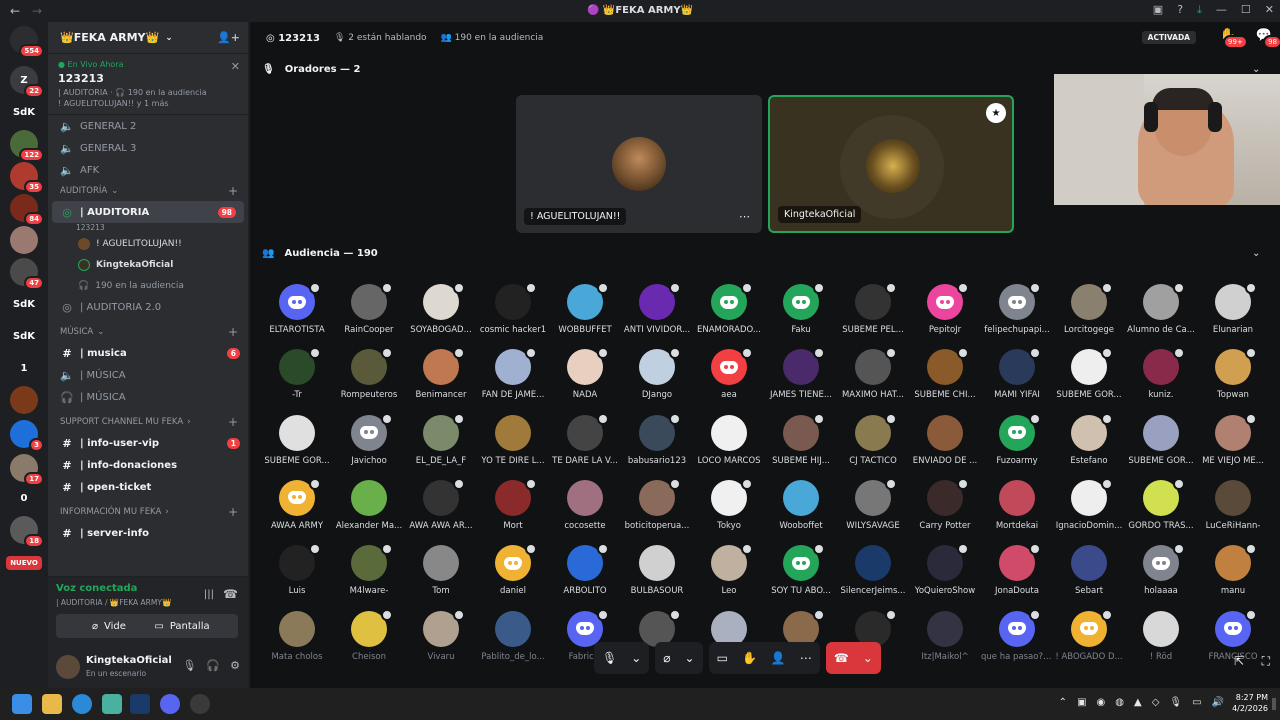 The height and width of the screenshot is (720, 1280). Describe the element at coordinates (235, 665) in the screenshot. I see `gear-icon: ⚙` at that location.